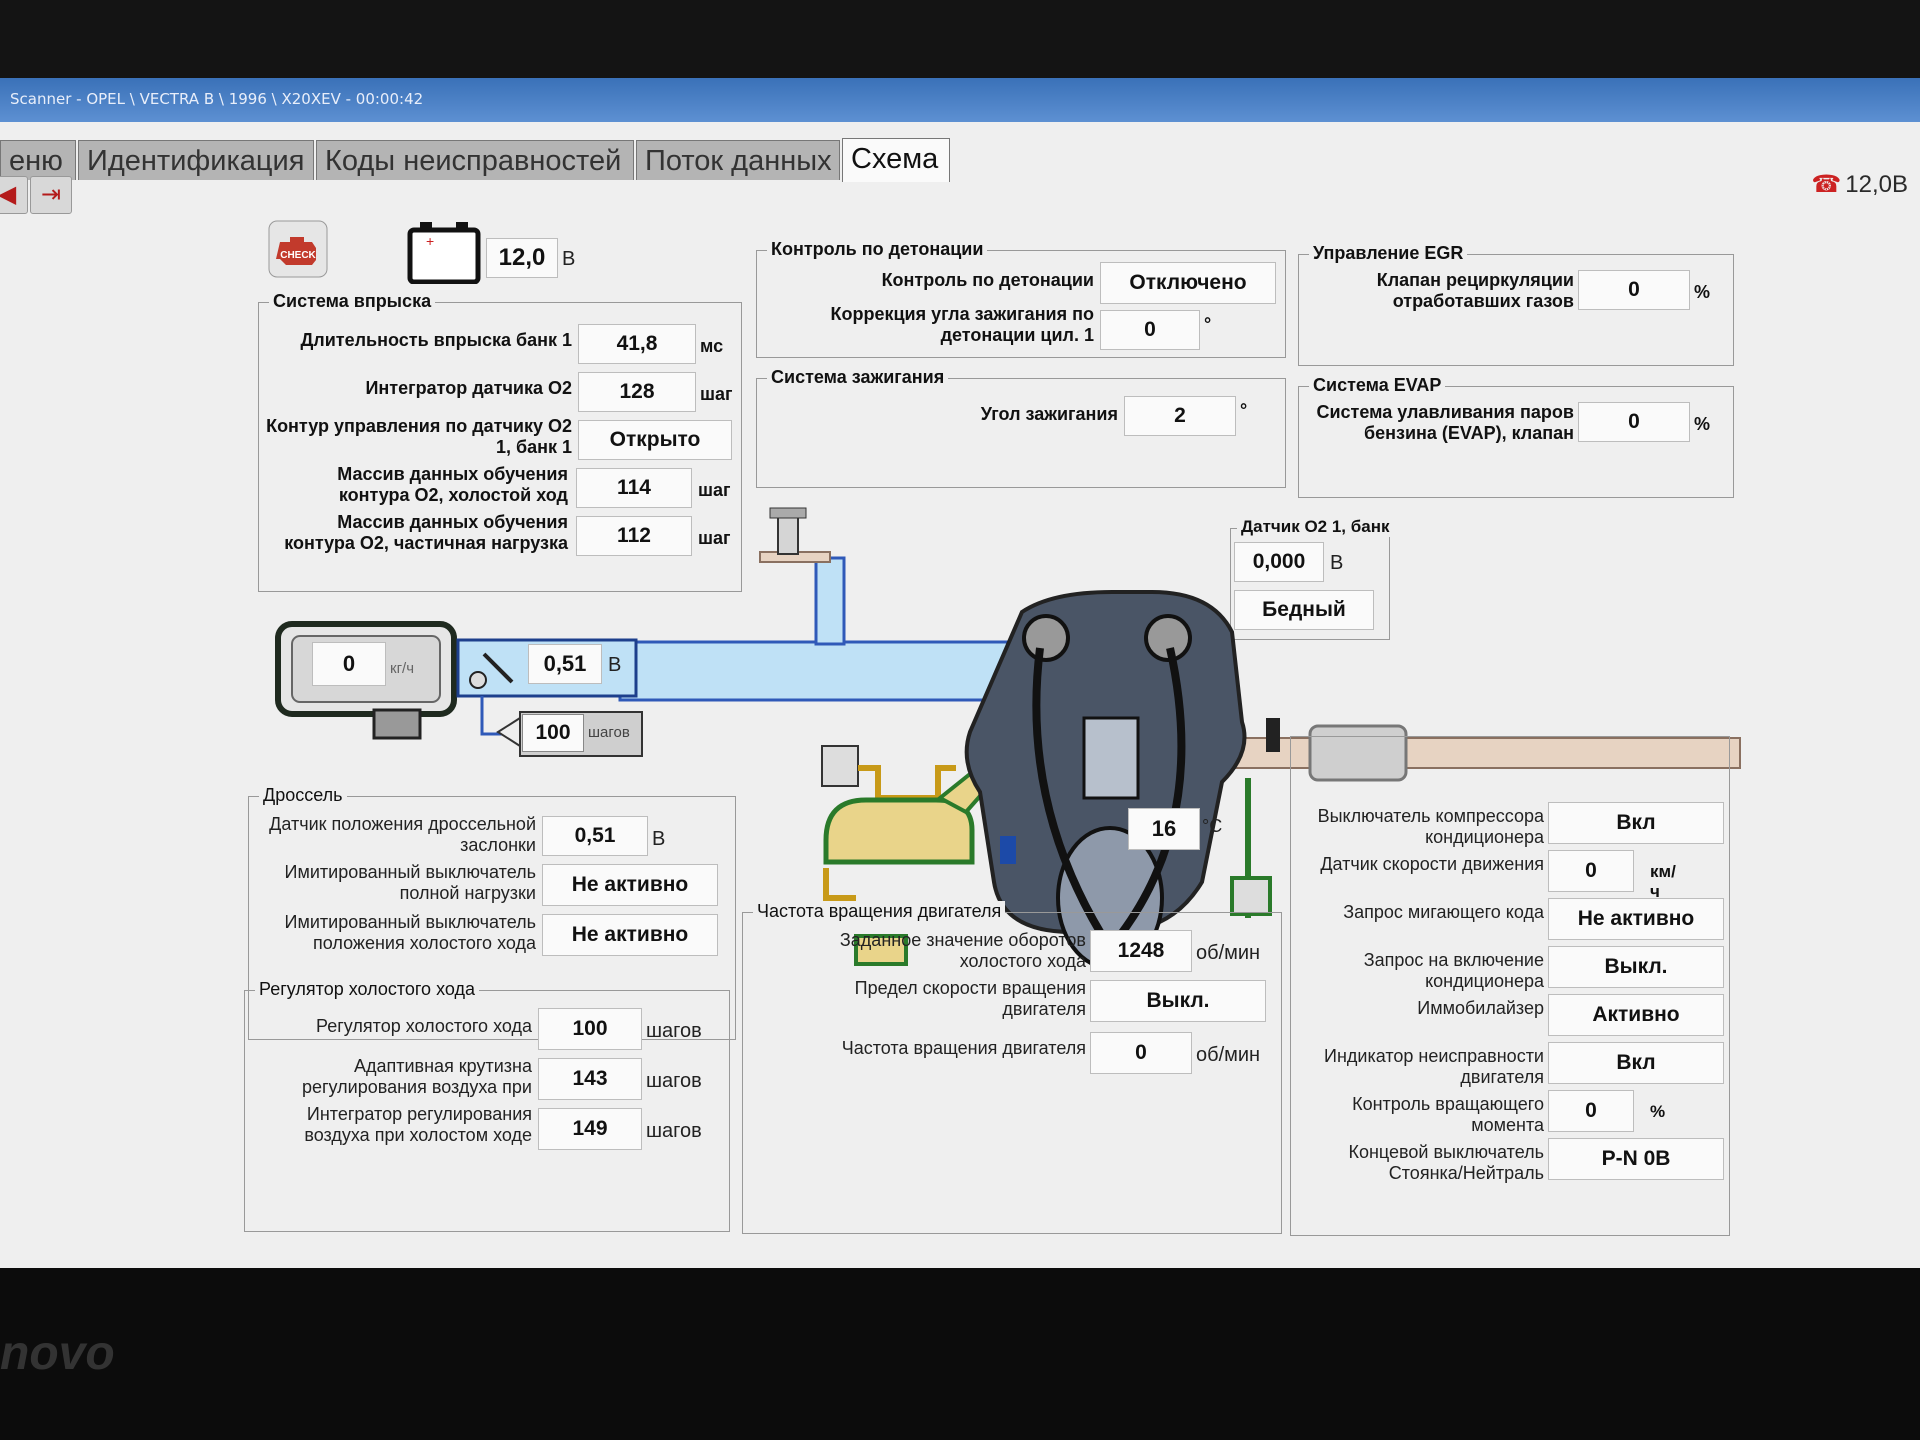  I want to click on coolant-temp-unit: °C, so click(1212, 826).